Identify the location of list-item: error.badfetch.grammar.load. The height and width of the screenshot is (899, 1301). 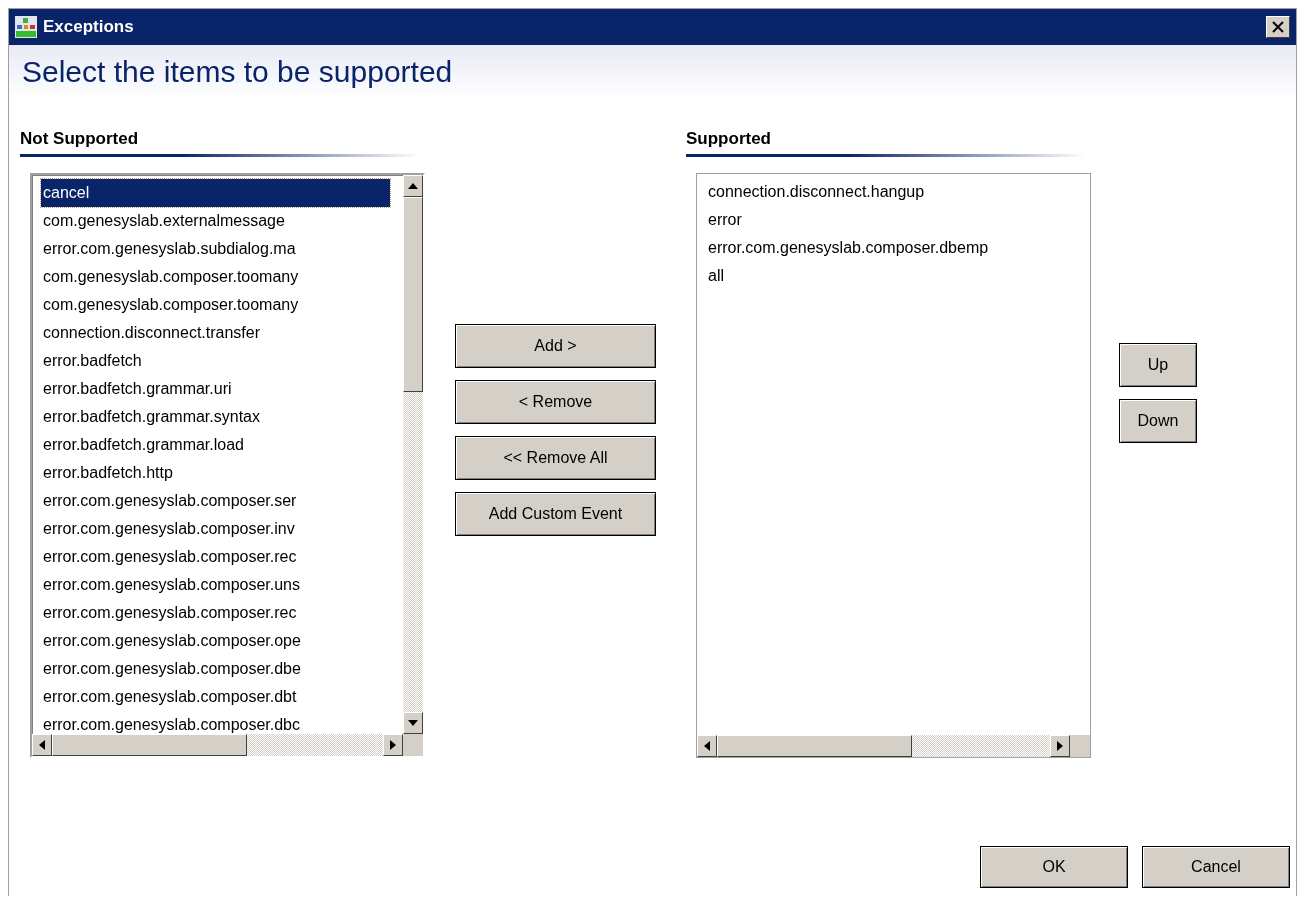
(143, 445).